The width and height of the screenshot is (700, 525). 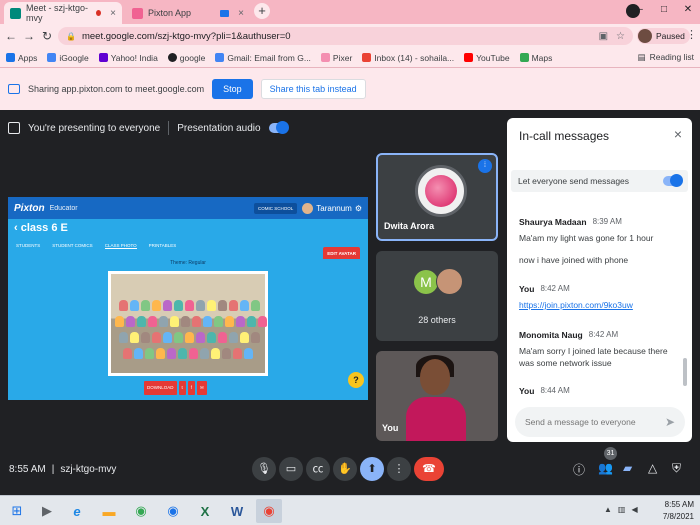 I want to click on class-title: ‹ class 6 E, so click(x=41, y=228).